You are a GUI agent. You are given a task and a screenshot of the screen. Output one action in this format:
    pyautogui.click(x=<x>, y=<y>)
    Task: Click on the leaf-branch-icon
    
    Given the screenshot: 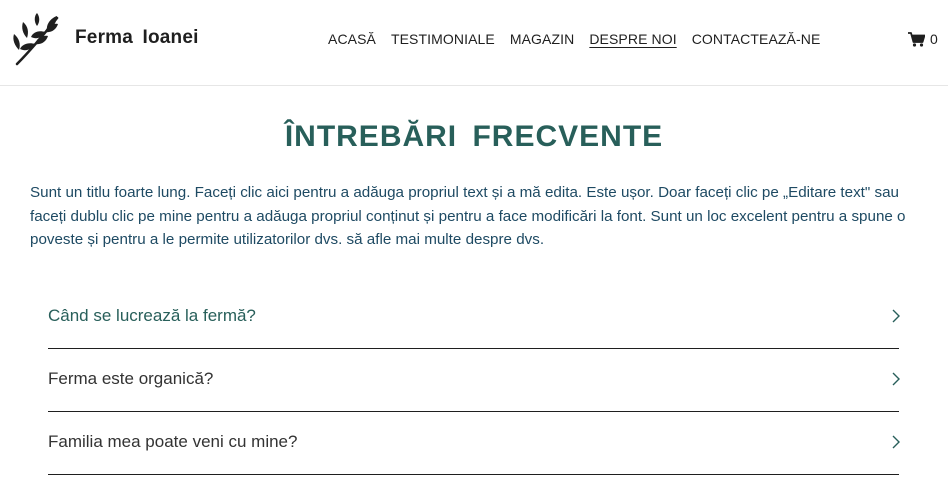 What is the action you would take?
    pyautogui.click(x=36, y=40)
    